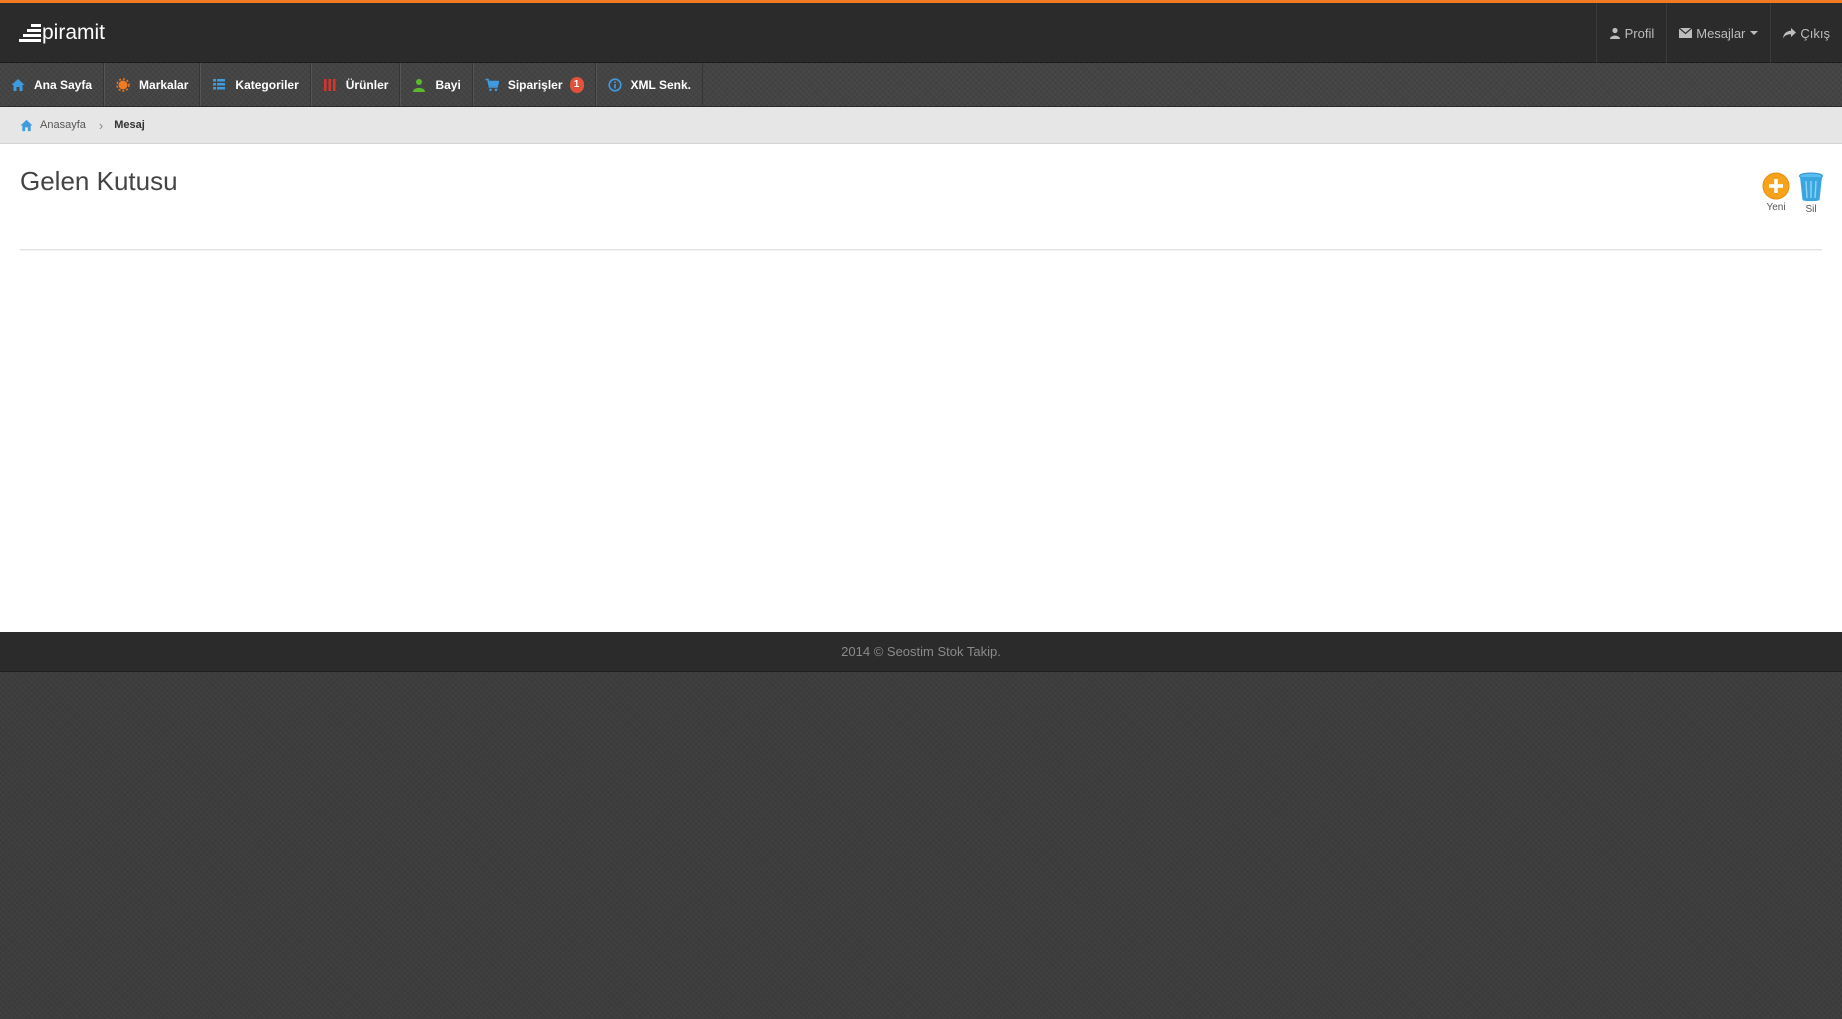 This screenshot has height=1019, width=1842. I want to click on breadcrumb-home-link: Anasayfa, so click(63, 125).